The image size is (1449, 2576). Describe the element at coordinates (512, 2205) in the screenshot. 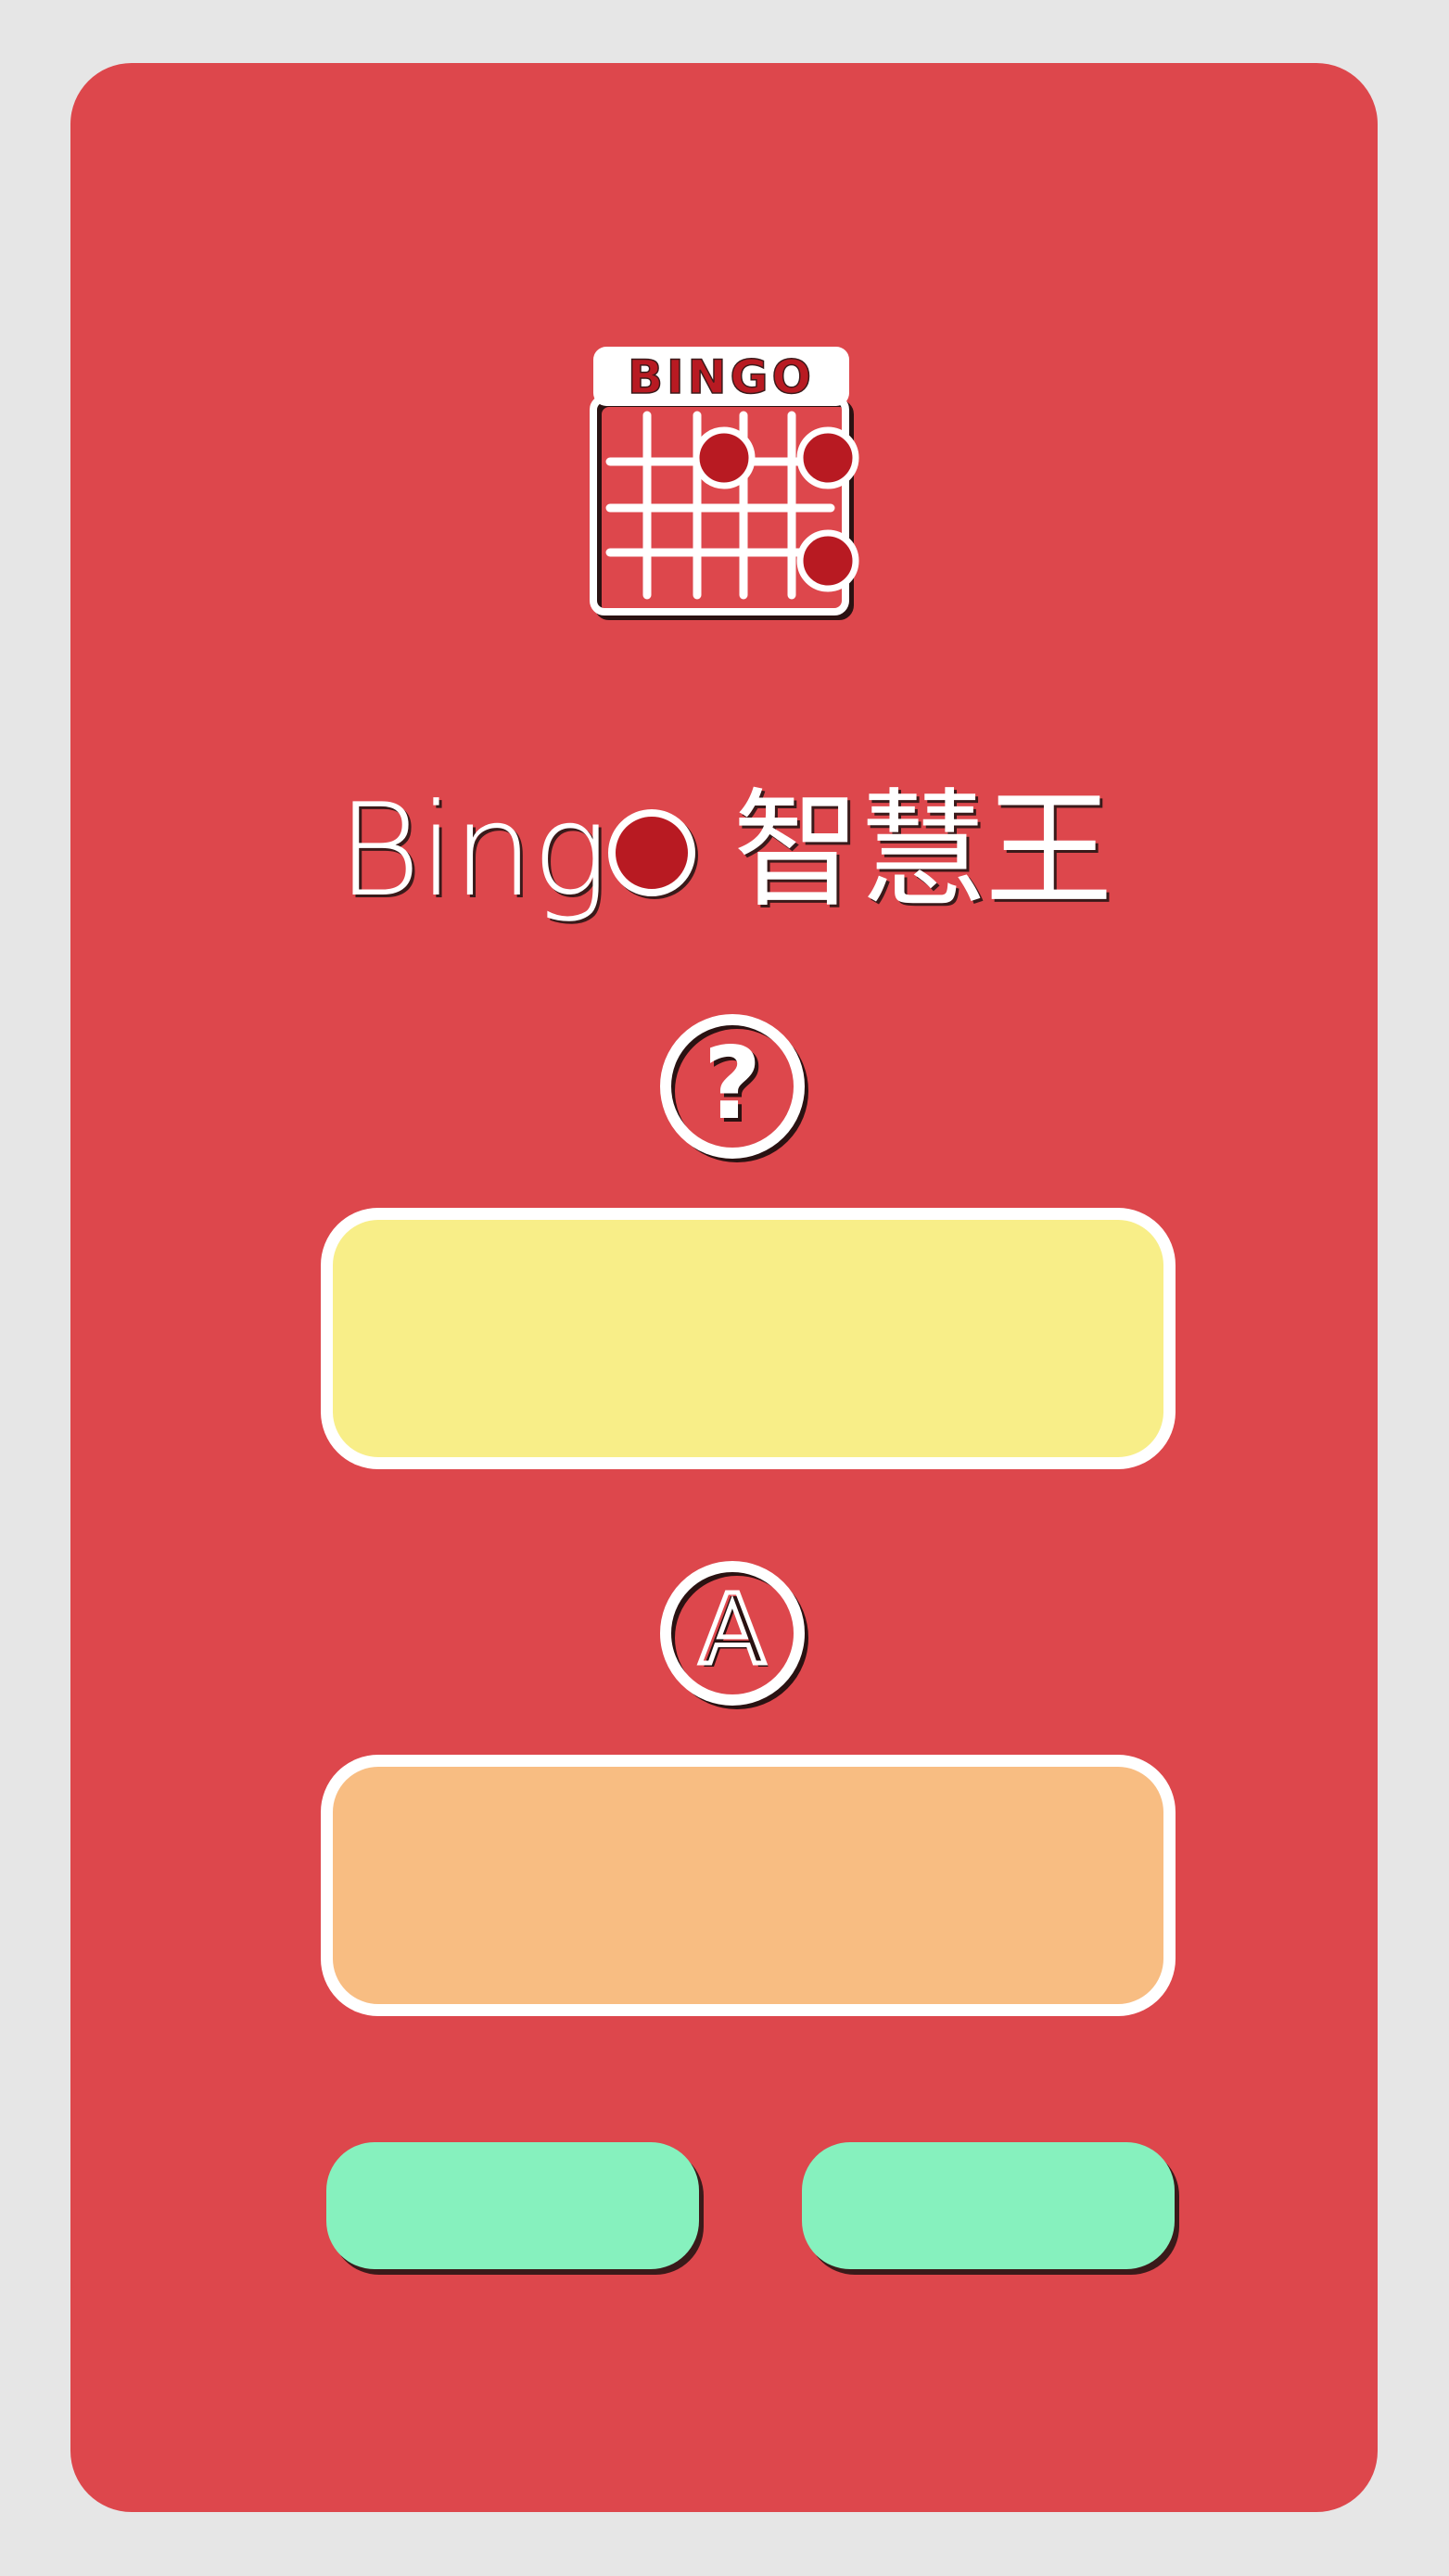

I see `left-button` at that location.